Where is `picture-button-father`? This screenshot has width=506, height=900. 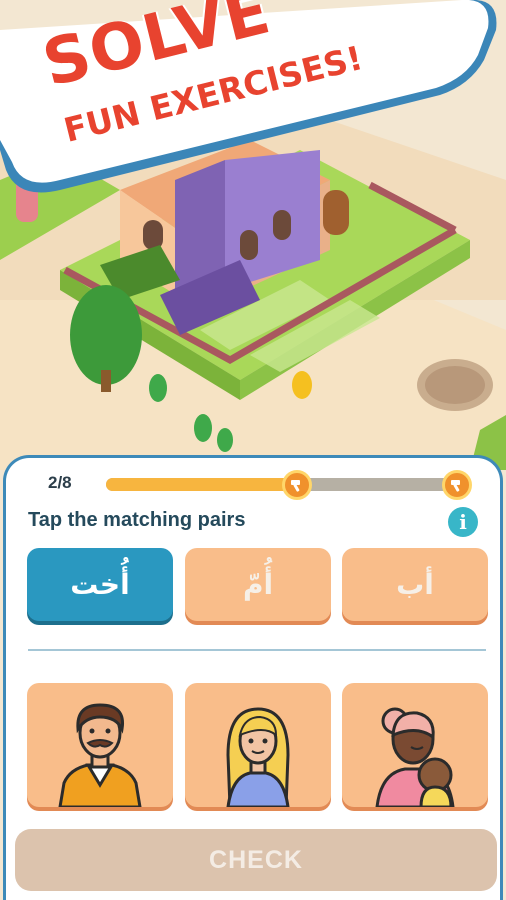
picture-button-father is located at coordinates (100, 745).